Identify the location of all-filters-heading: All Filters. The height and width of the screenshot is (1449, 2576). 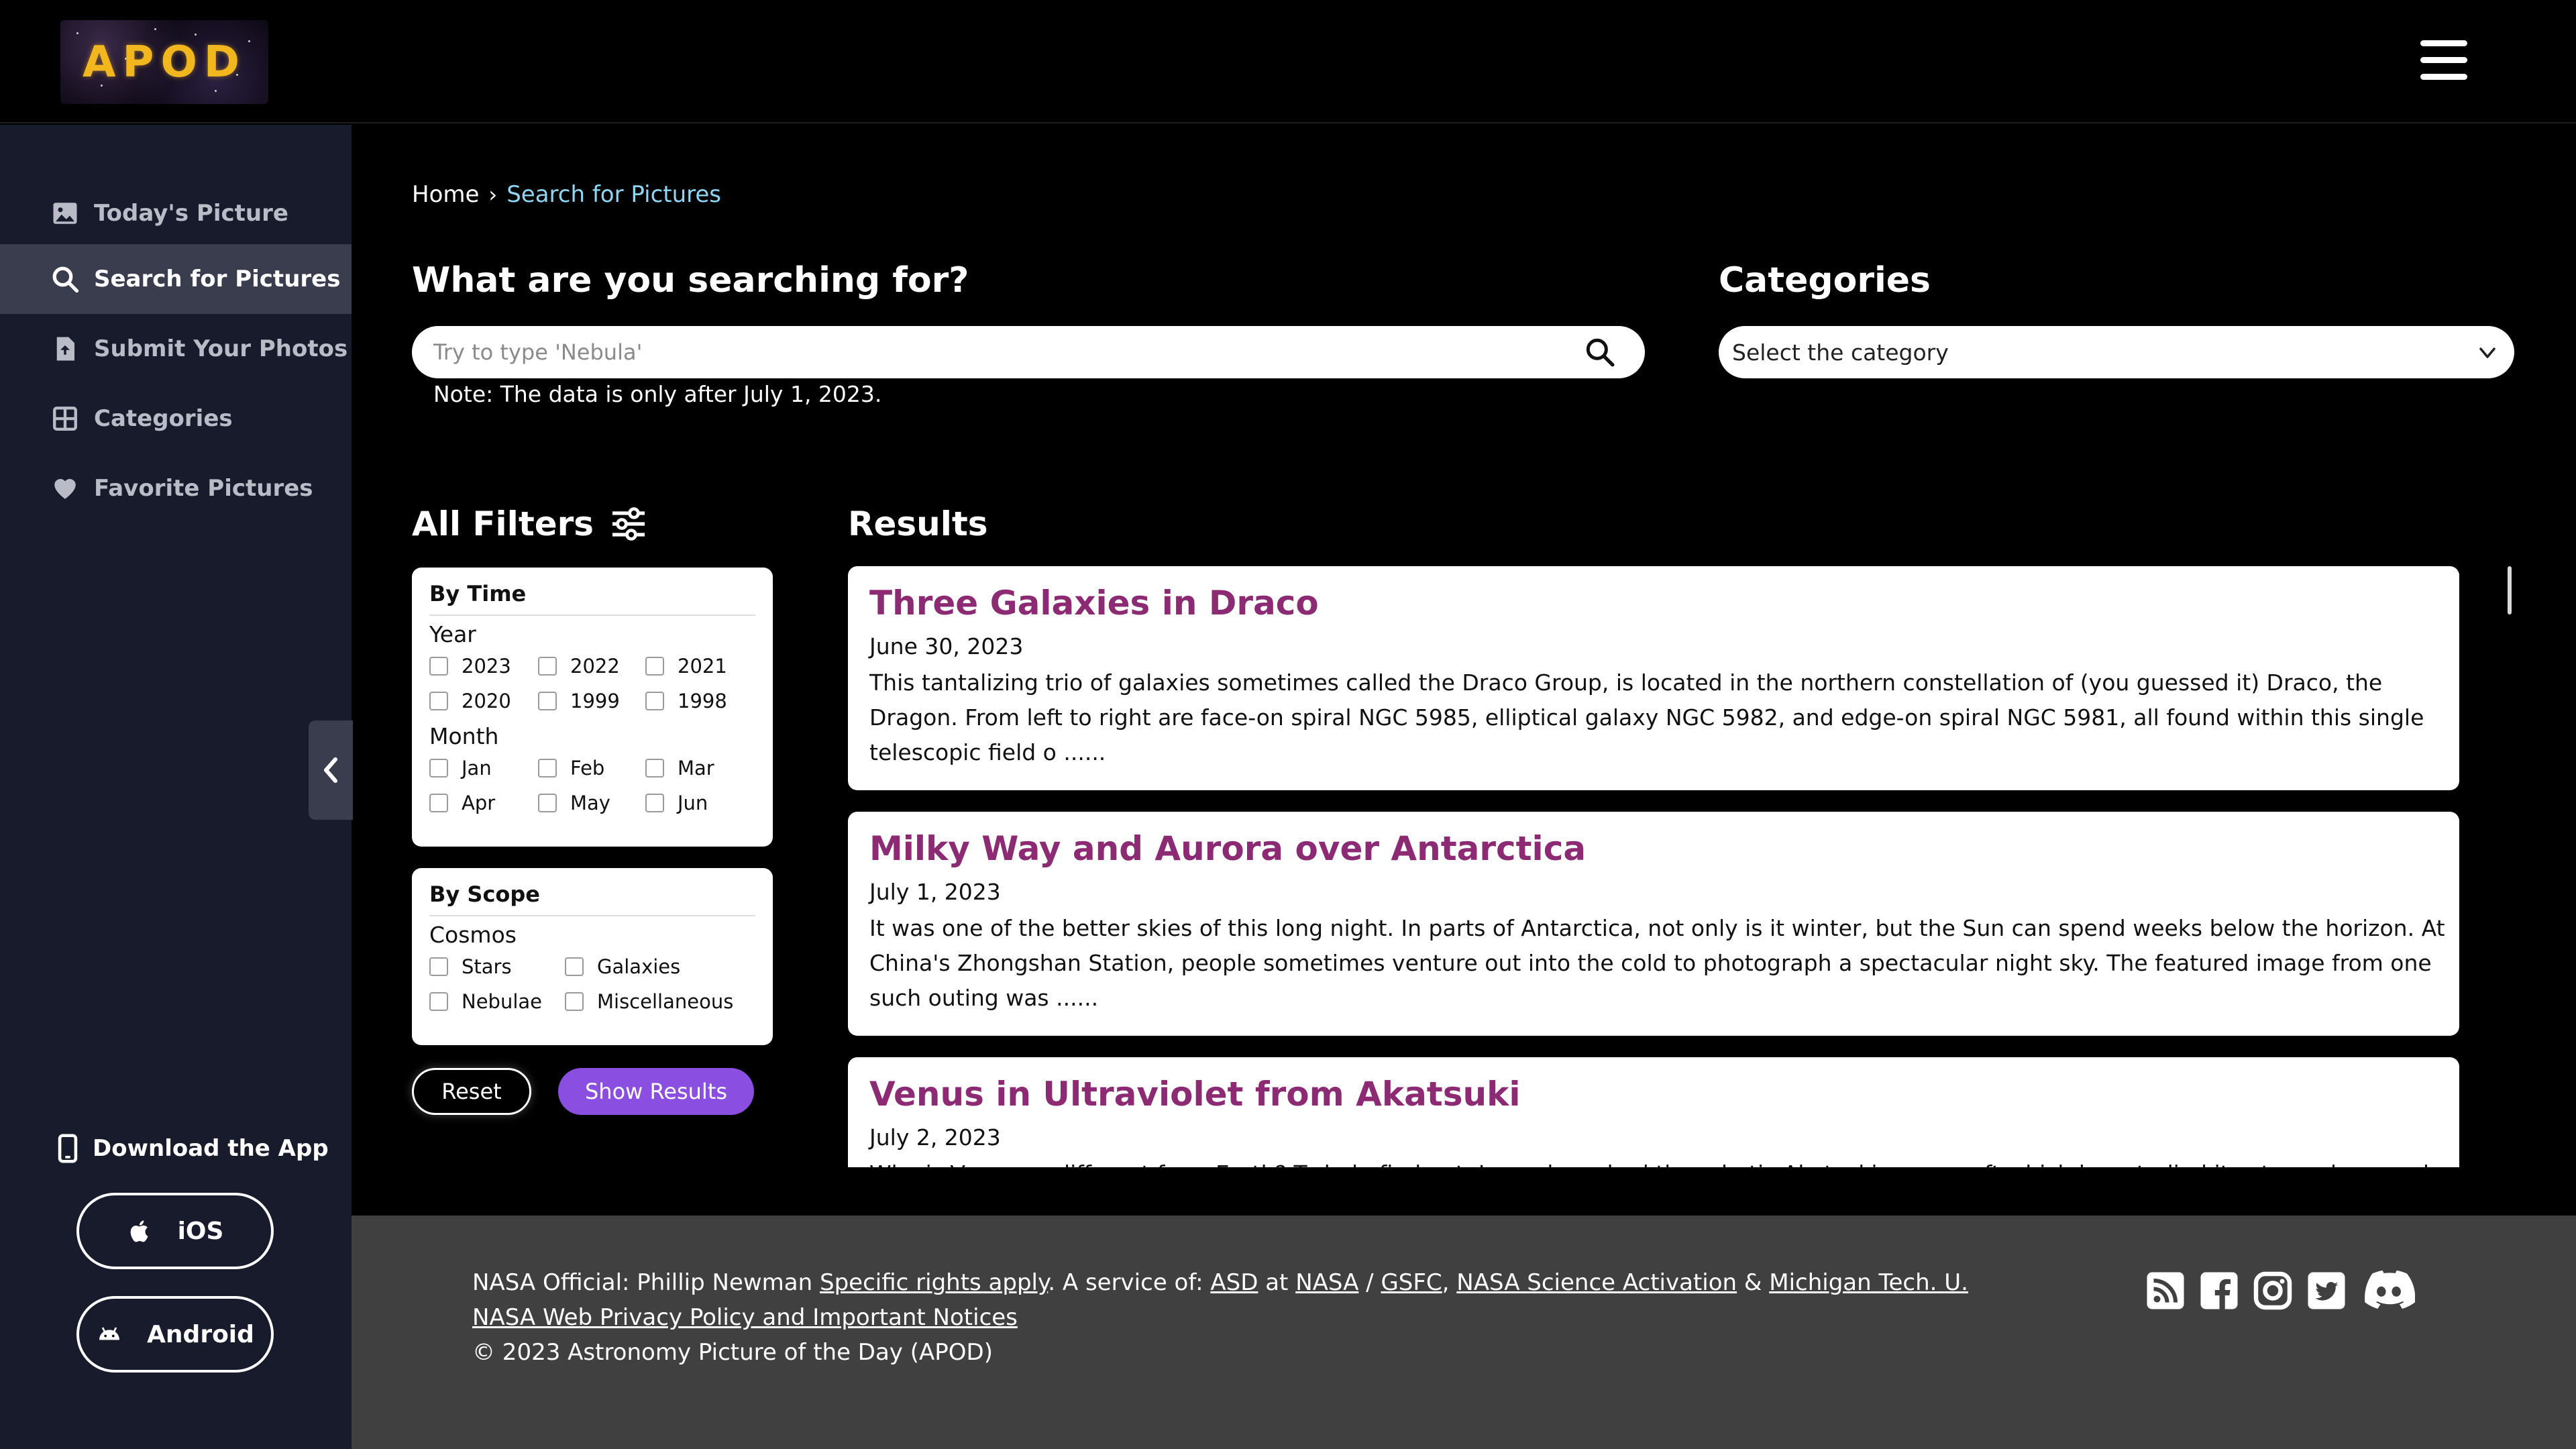
(529, 523).